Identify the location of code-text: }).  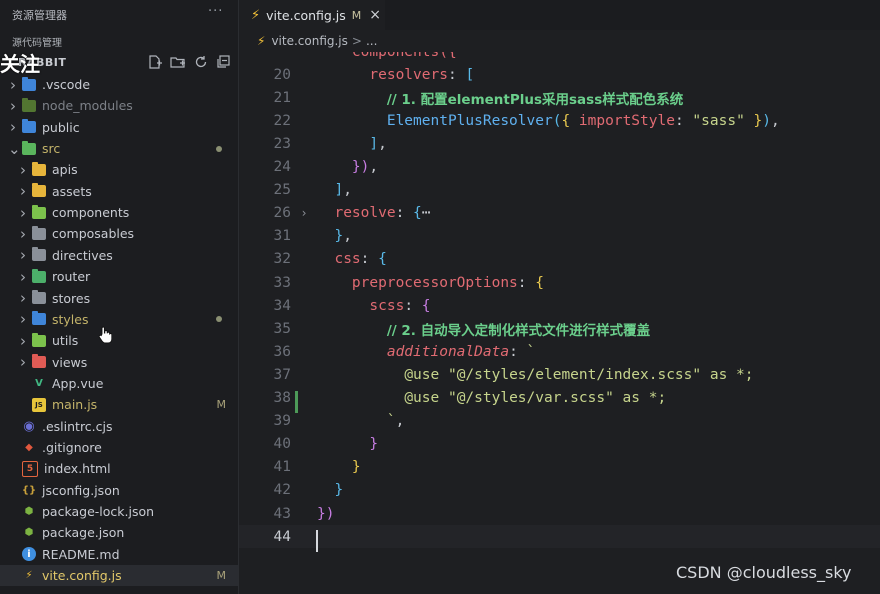
(325, 514).